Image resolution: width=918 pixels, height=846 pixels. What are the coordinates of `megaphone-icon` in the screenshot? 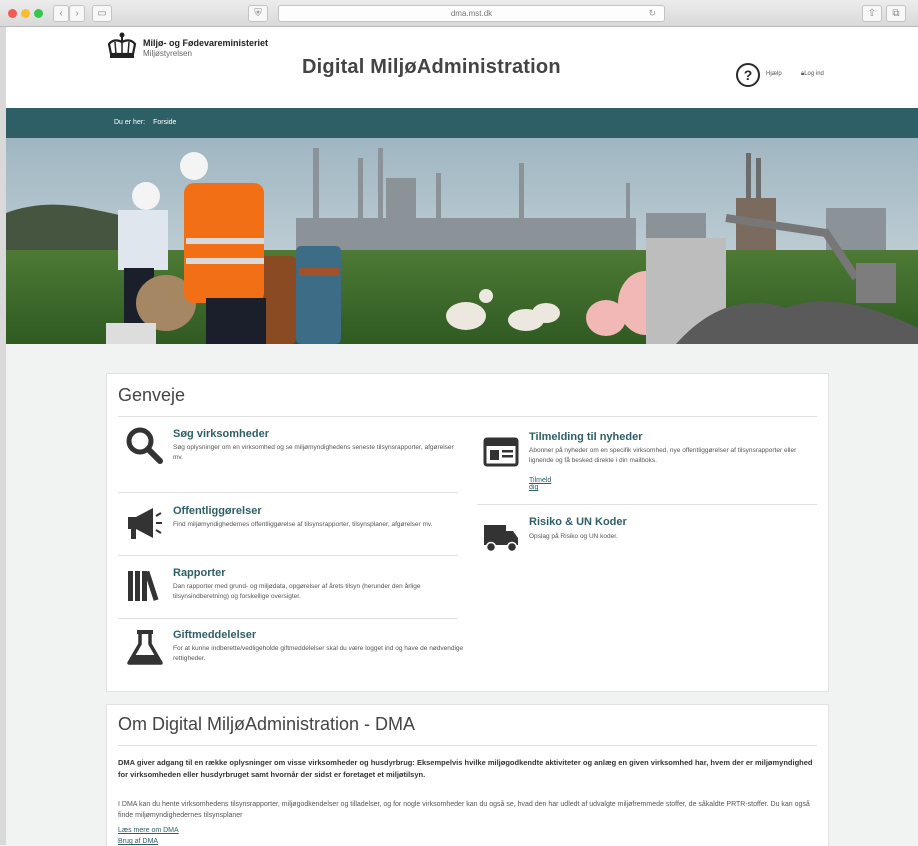 It's located at (145, 523).